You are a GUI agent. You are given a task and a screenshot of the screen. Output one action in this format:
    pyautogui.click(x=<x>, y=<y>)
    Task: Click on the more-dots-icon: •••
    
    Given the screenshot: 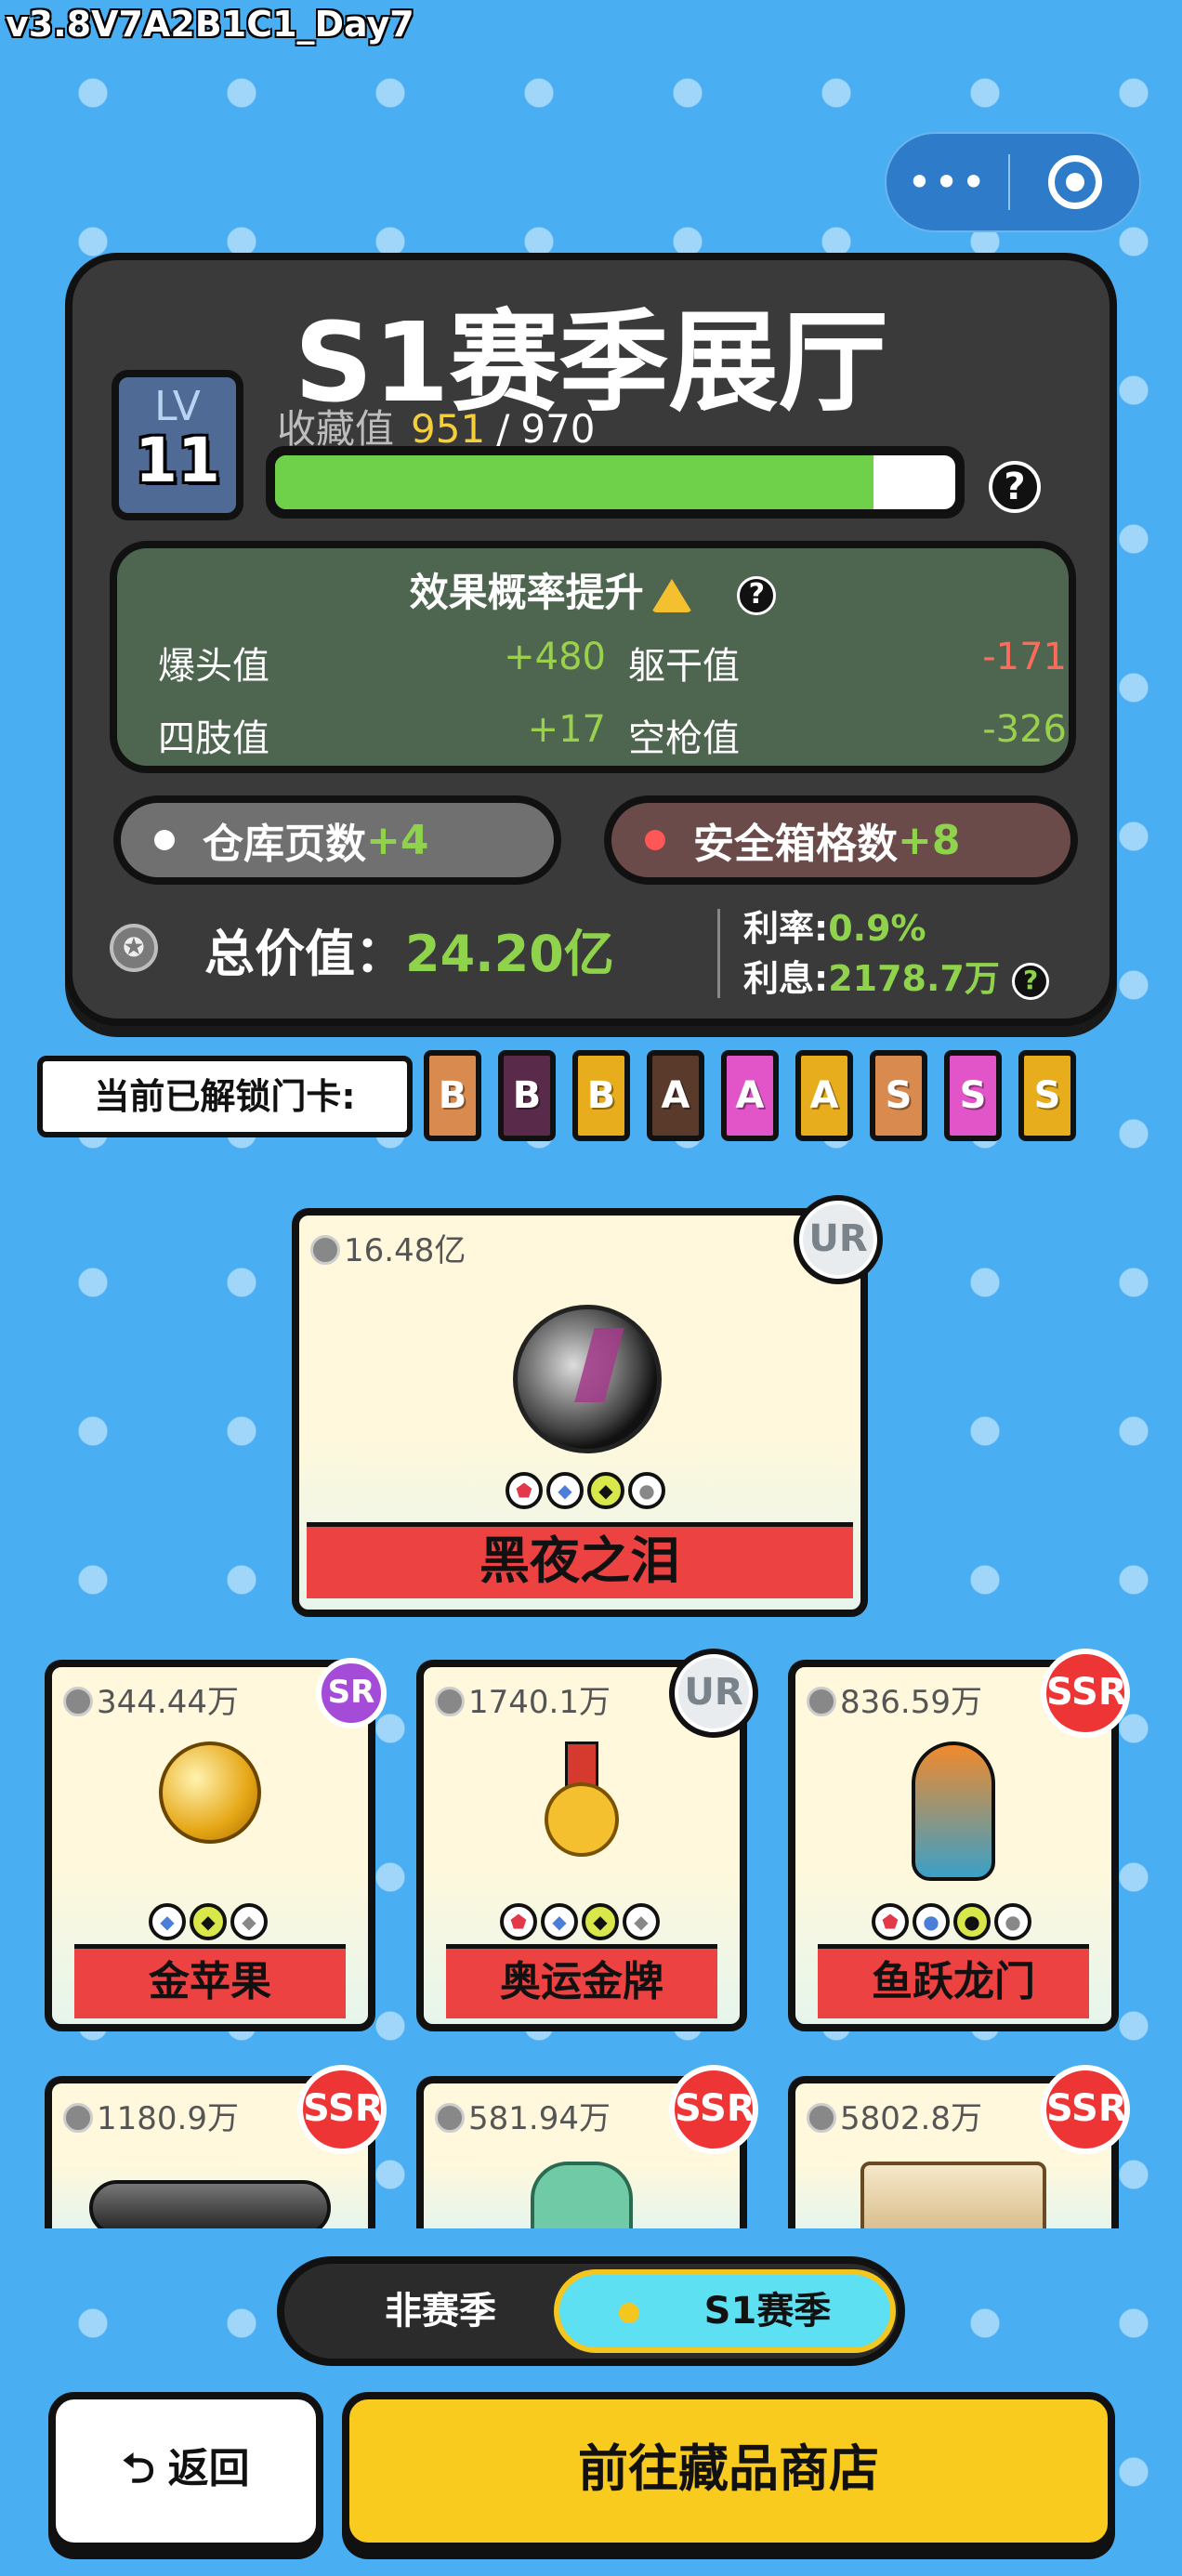 What is the action you would take?
    pyautogui.click(x=947, y=182)
    